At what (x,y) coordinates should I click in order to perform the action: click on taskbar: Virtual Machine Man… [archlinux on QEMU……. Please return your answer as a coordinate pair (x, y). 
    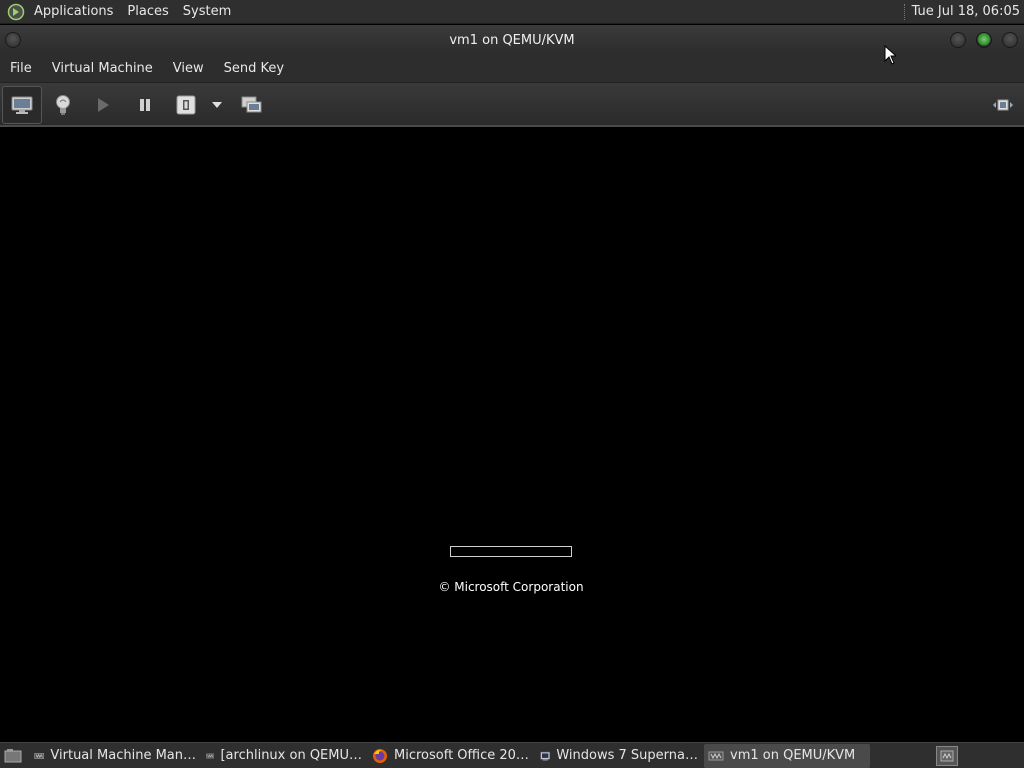
    Looking at the image, I should click on (512, 755).